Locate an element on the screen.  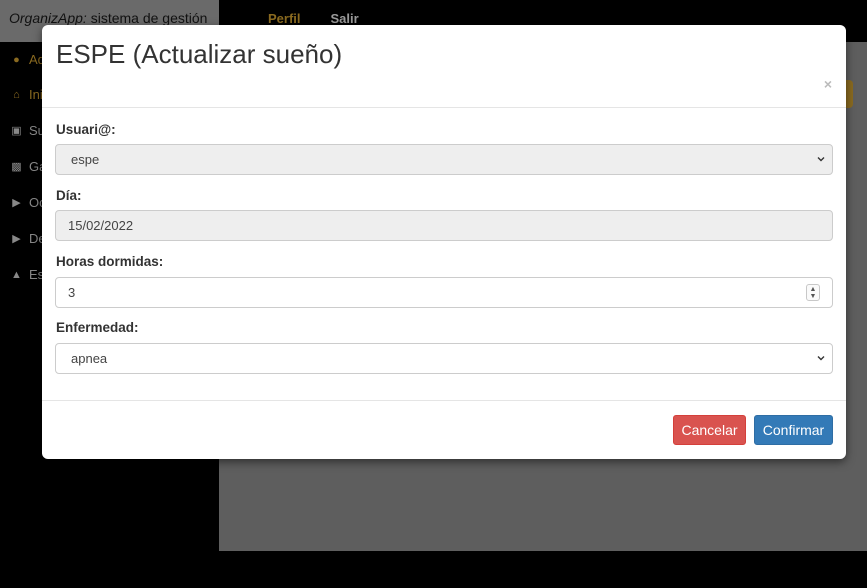
sidebar-item-admin: ● Ad is located at coordinates (27, 59).